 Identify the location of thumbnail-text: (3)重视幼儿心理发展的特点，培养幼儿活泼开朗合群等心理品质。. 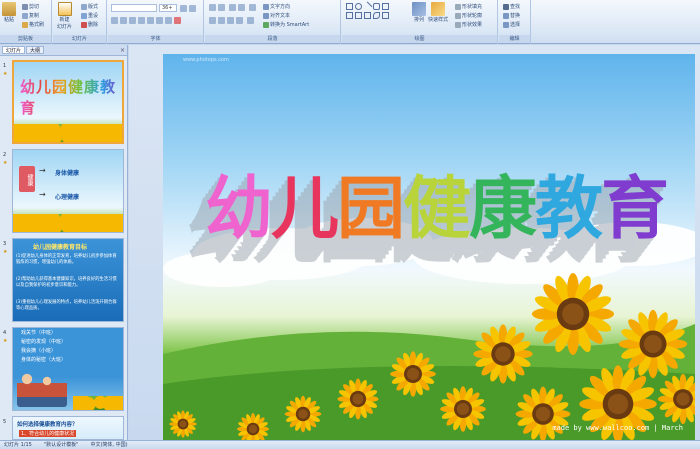
(66, 305).